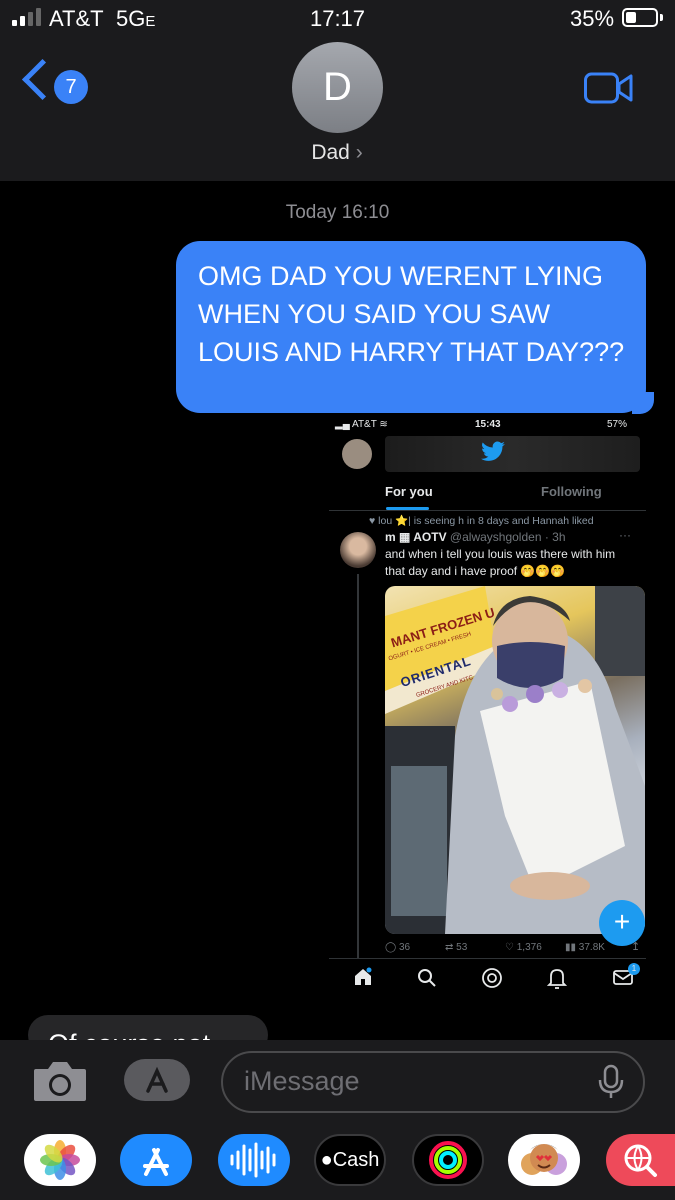  I want to click on messages-badge: 1, so click(634, 969).